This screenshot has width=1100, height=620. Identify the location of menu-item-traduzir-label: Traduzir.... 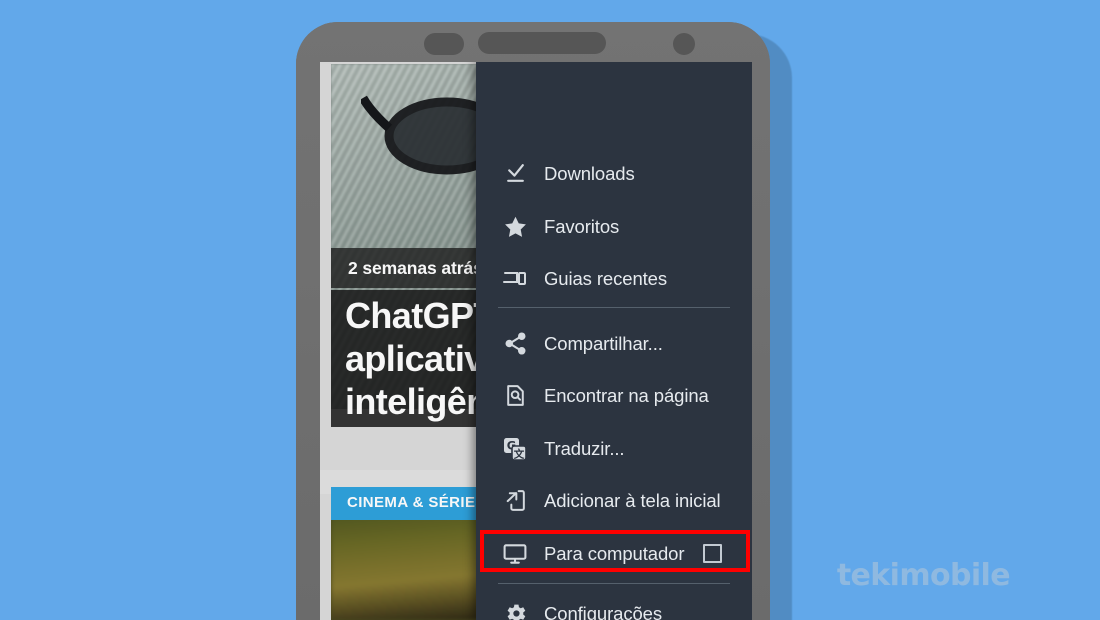
(584, 448).